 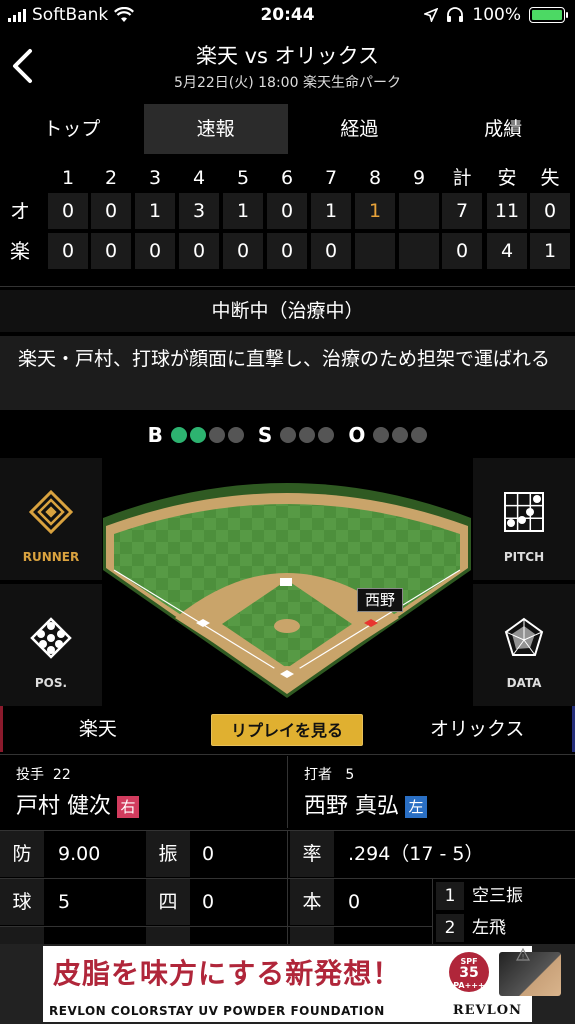 What do you see at coordinates (507, 251) in the screenshot?
I see `score-cell: 4` at bounding box center [507, 251].